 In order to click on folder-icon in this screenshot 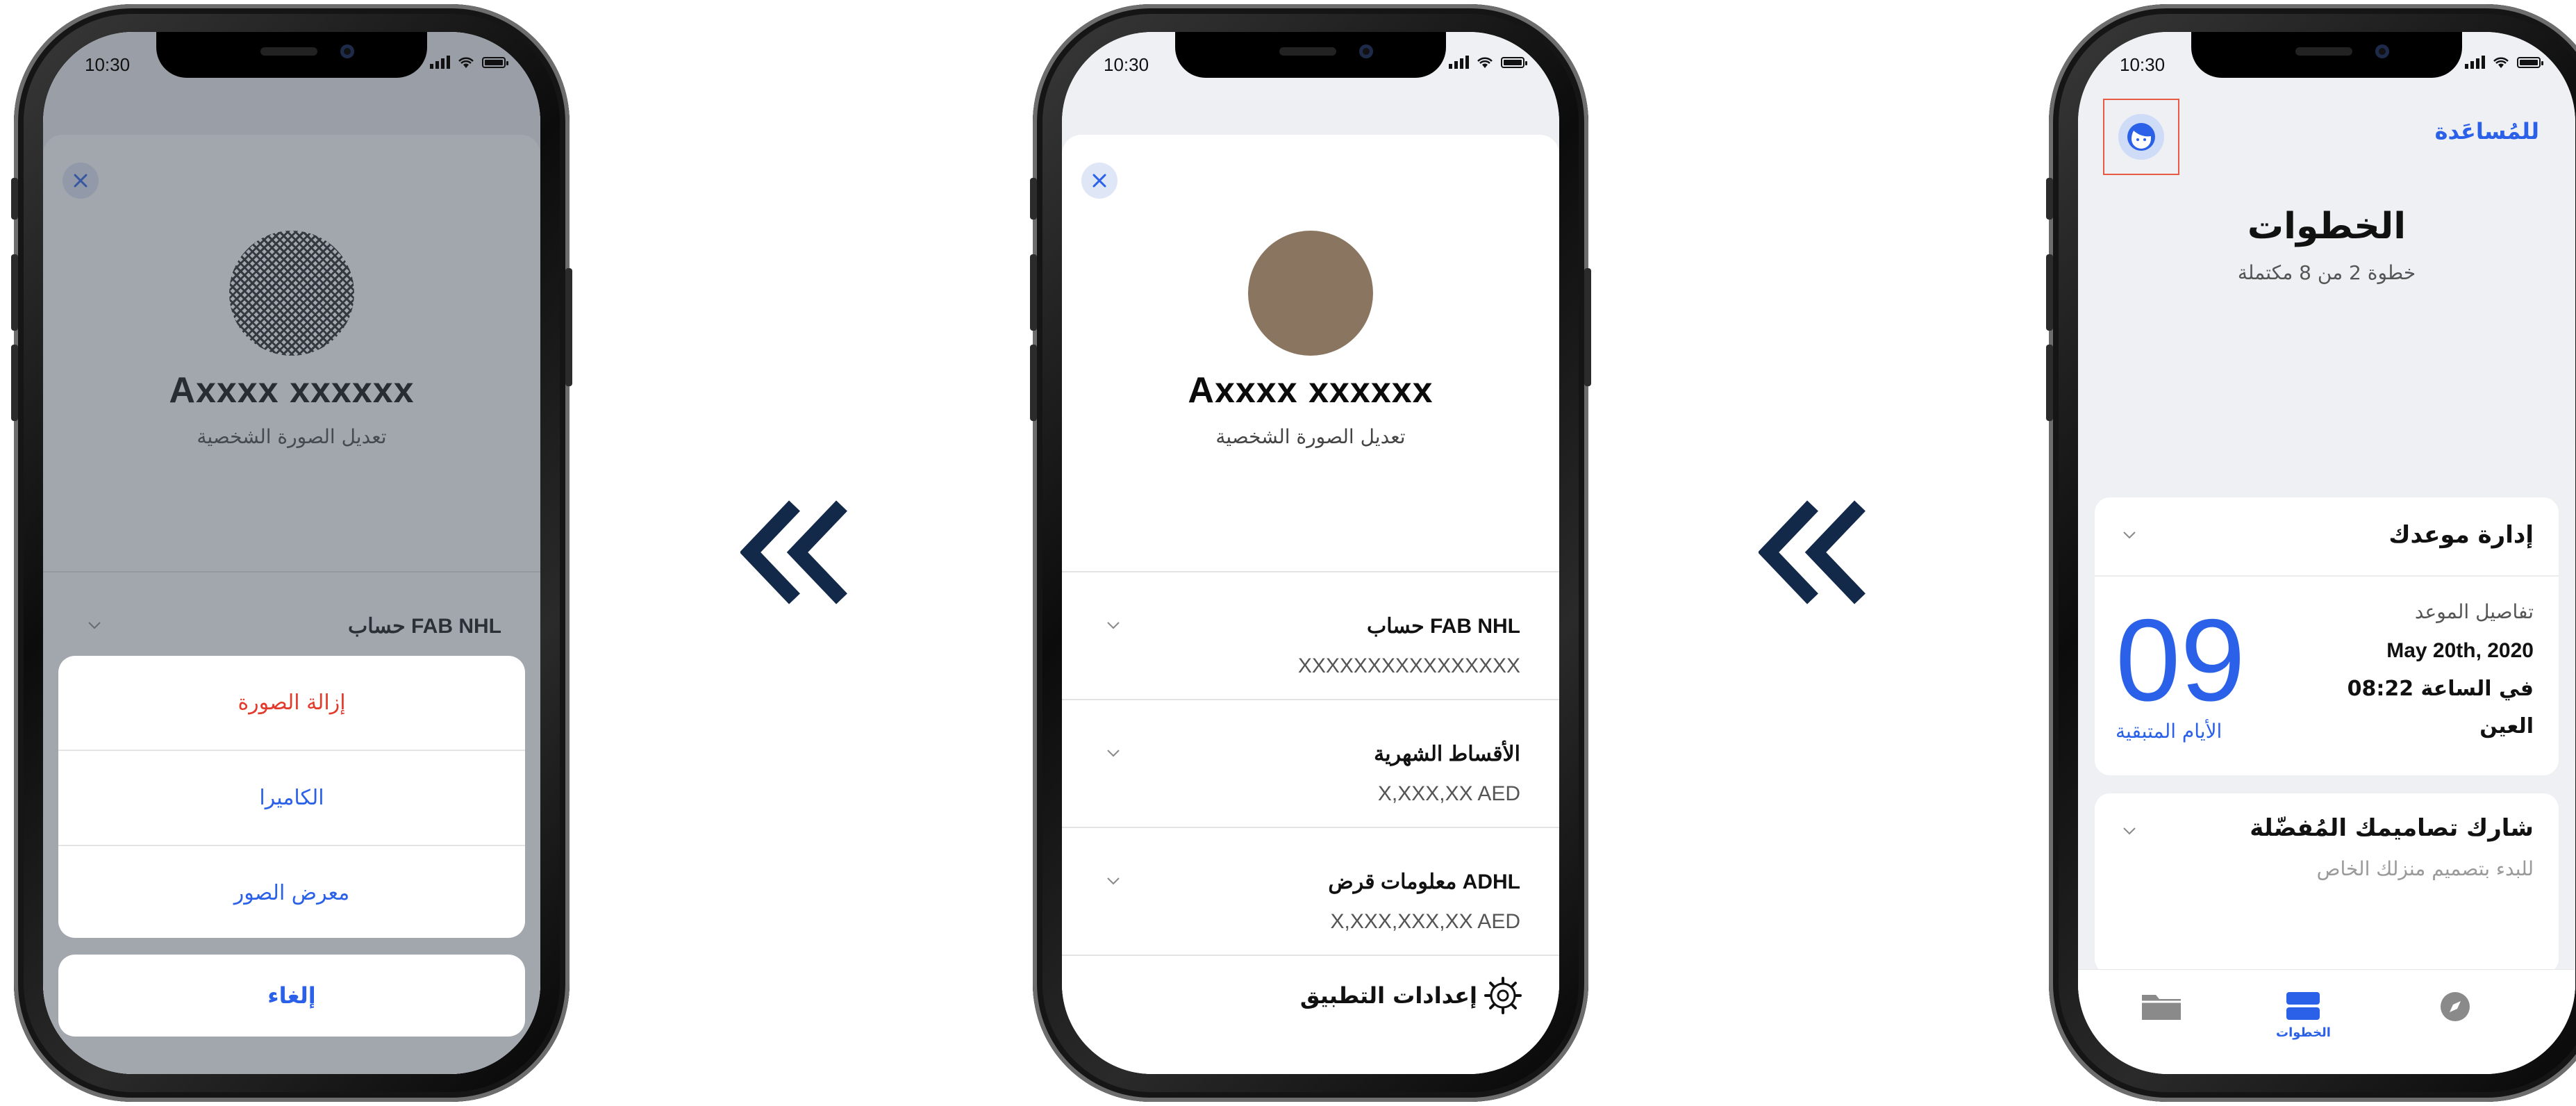, I will do `click(2161, 1007)`.